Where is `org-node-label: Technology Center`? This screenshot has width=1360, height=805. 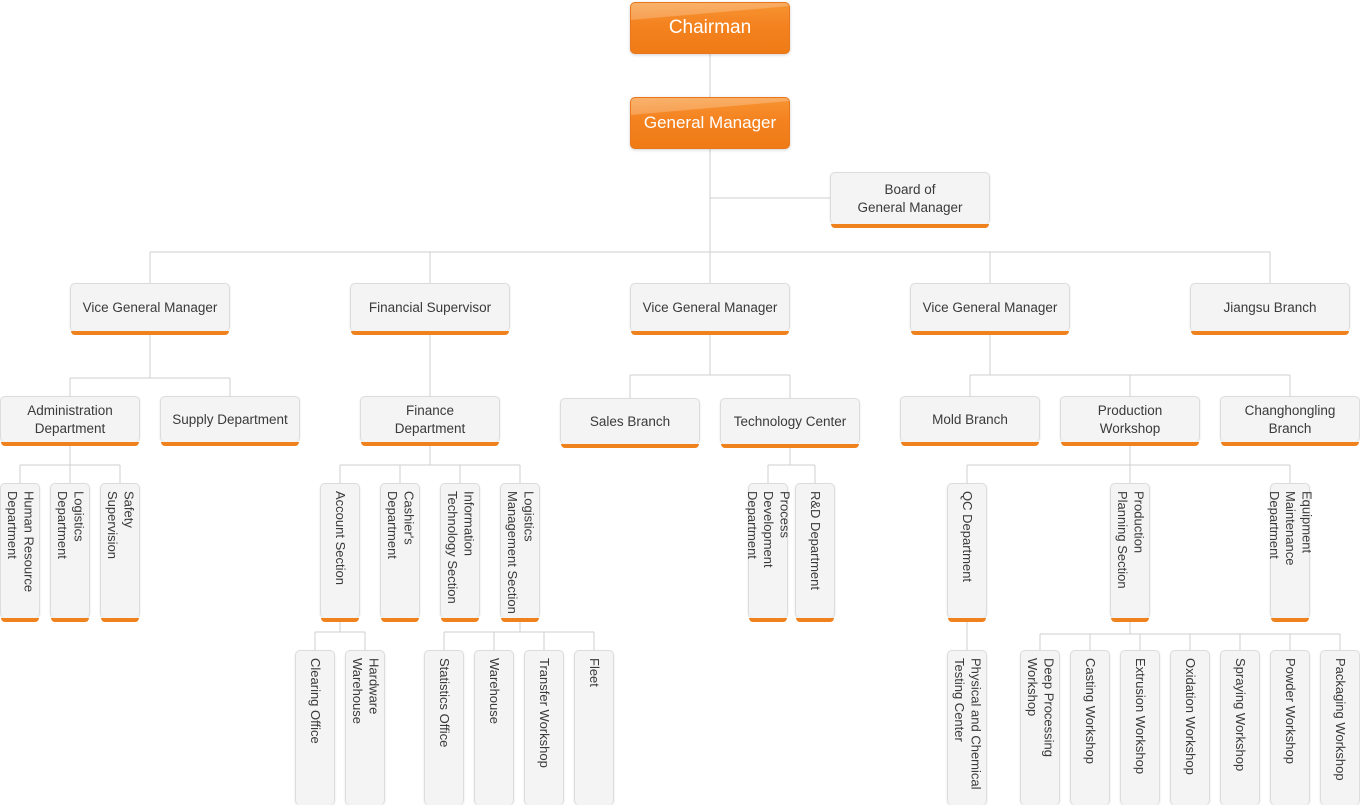 org-node-label: Technology Center is located at coordinates (790, 421).